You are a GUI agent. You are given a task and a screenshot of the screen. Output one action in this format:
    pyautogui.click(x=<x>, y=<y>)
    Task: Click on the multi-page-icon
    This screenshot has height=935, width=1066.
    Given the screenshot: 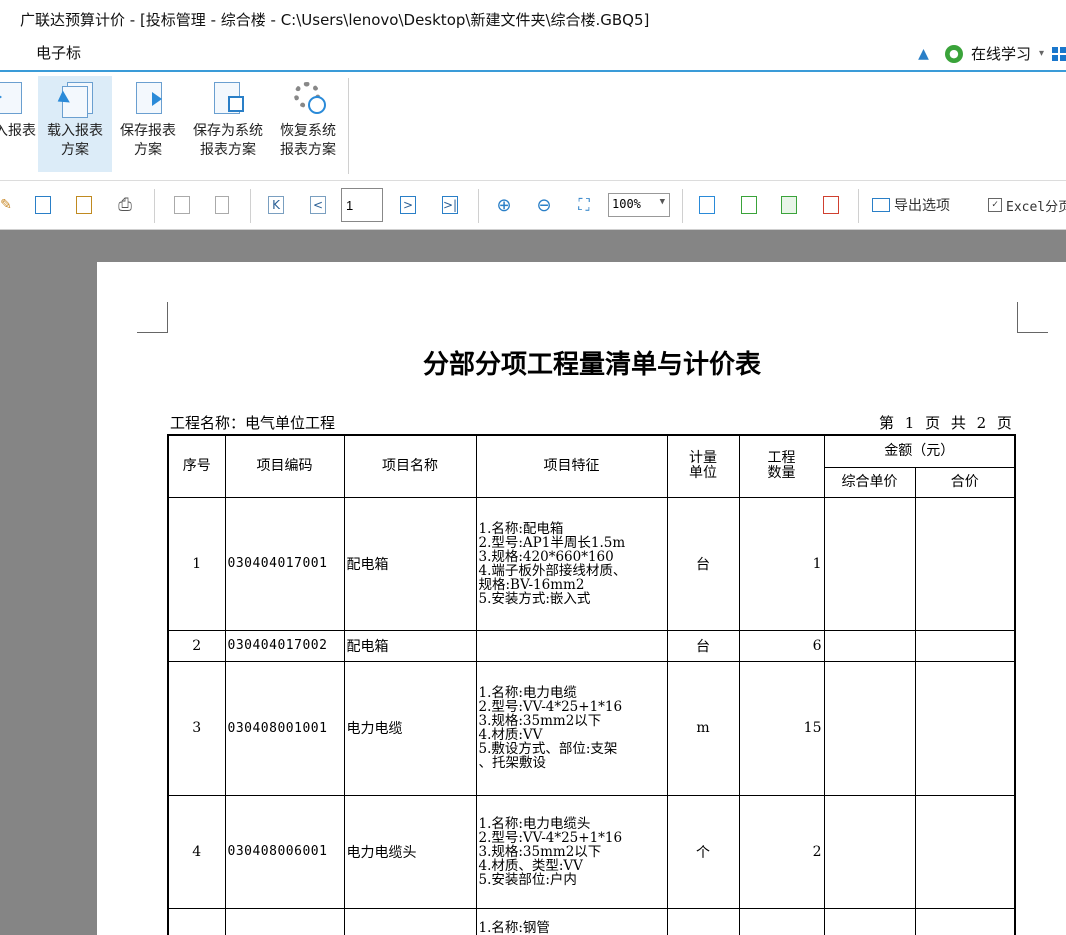 What is the action you would take?
    pyautogui.click(x=222, y=205)
    